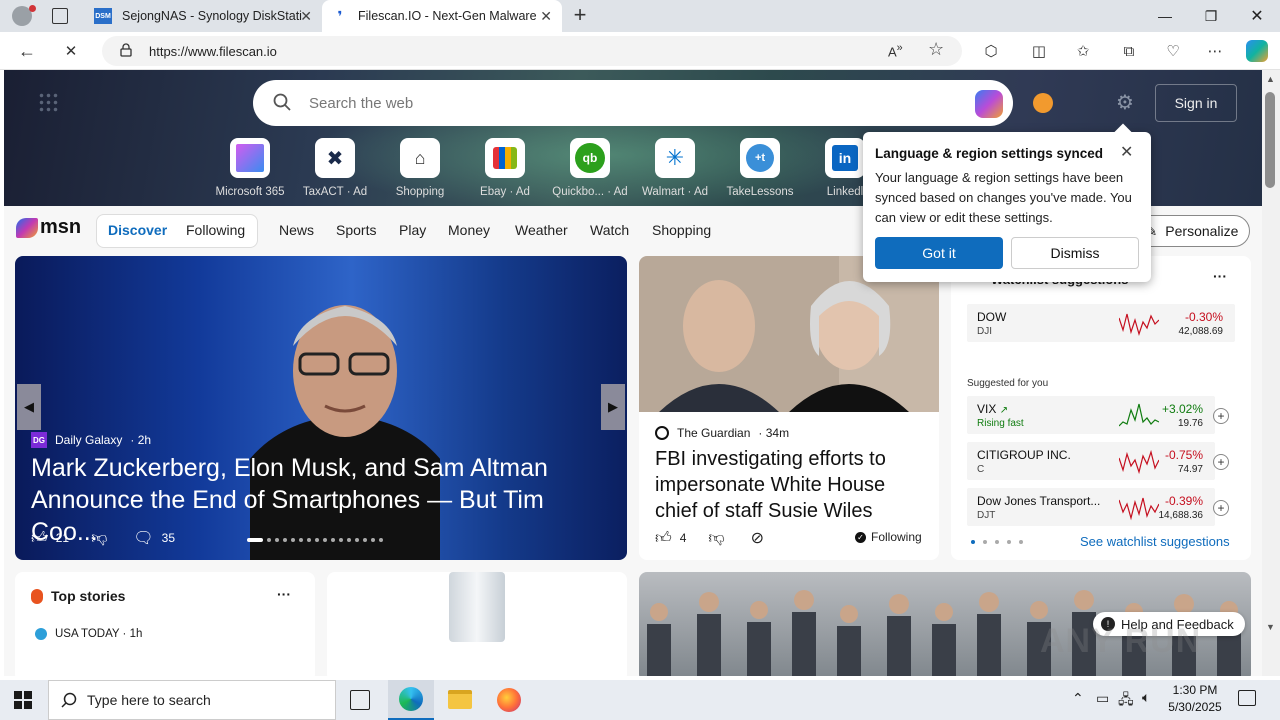 The width and height of the screenshot is (1280, 720). I want to click on quicklink-takelessons: +t TakeLessons, so click(760, 168).